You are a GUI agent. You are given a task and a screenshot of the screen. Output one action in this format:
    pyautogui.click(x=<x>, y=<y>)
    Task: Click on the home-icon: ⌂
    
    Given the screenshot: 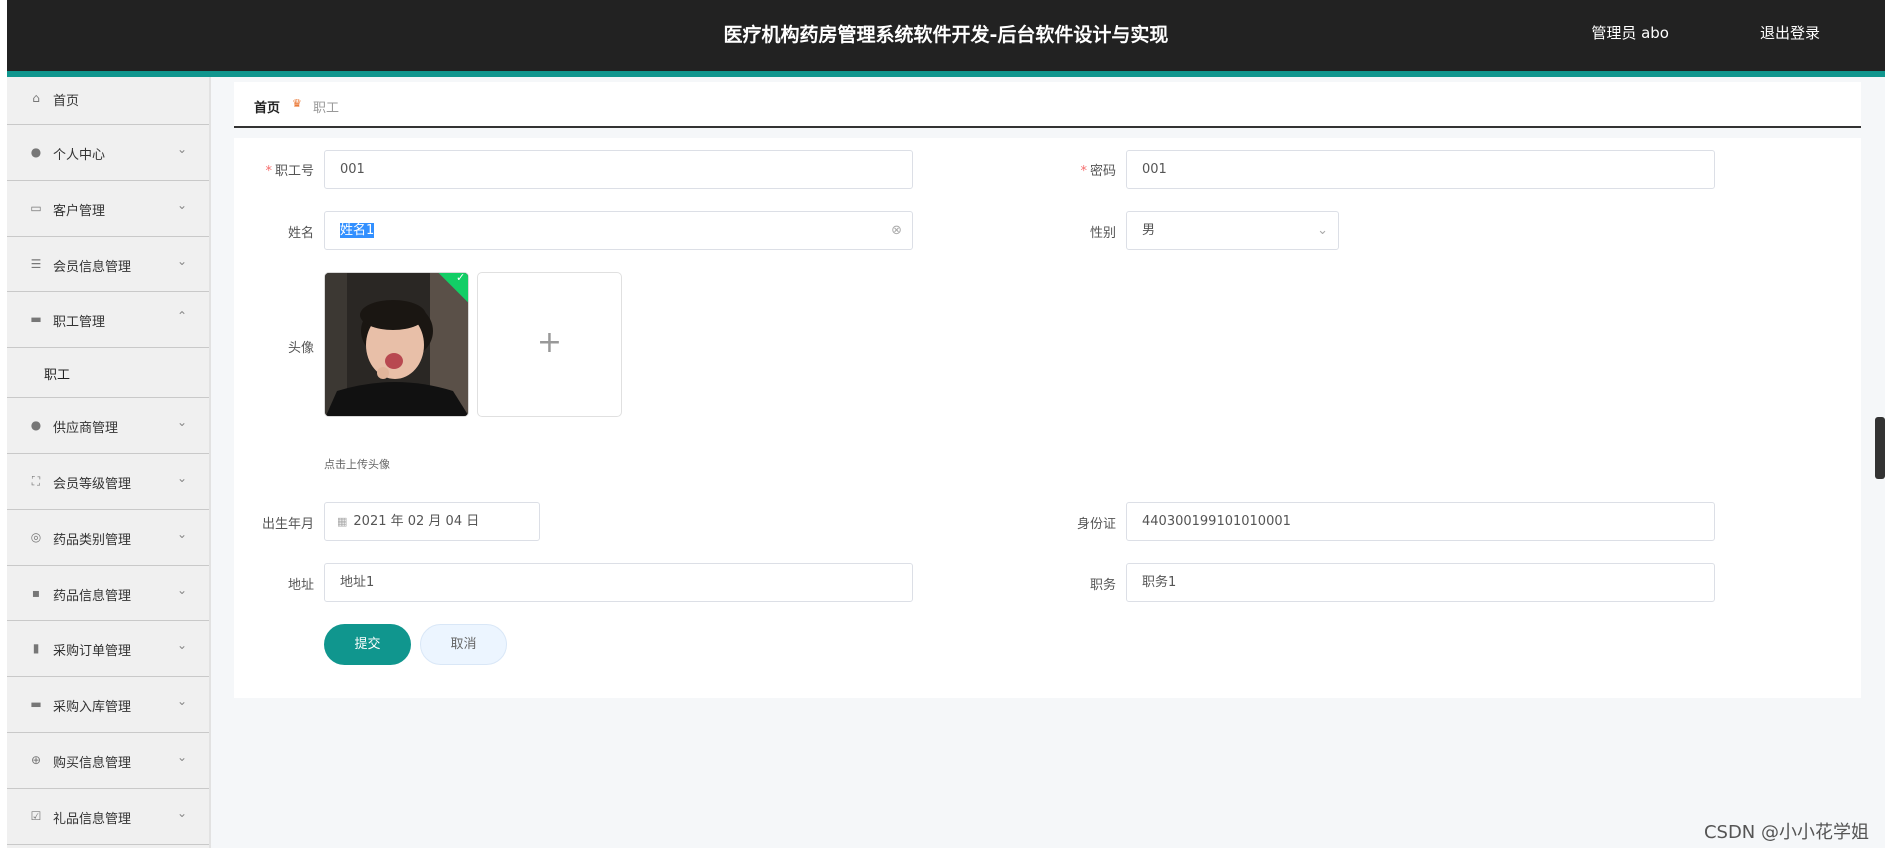 What is the action you would take?
    pyautogui.click(x=36, y=98)
    